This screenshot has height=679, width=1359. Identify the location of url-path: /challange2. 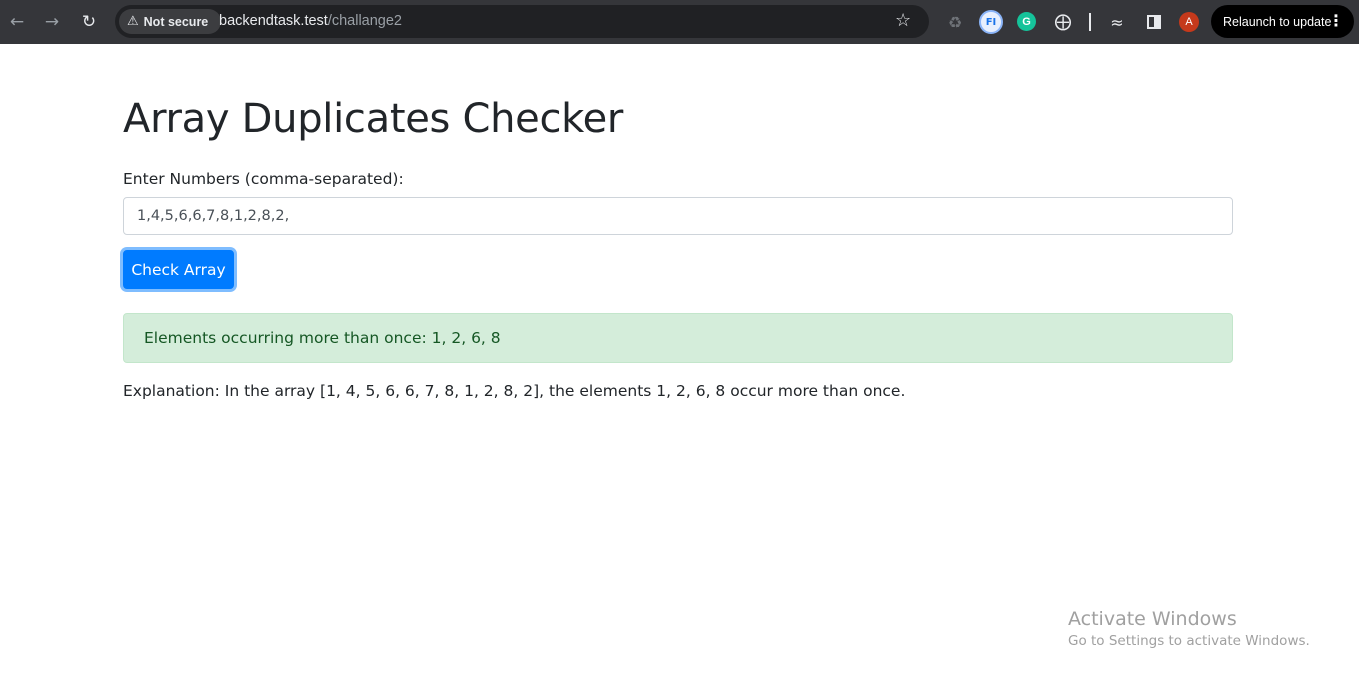
(364, 21).